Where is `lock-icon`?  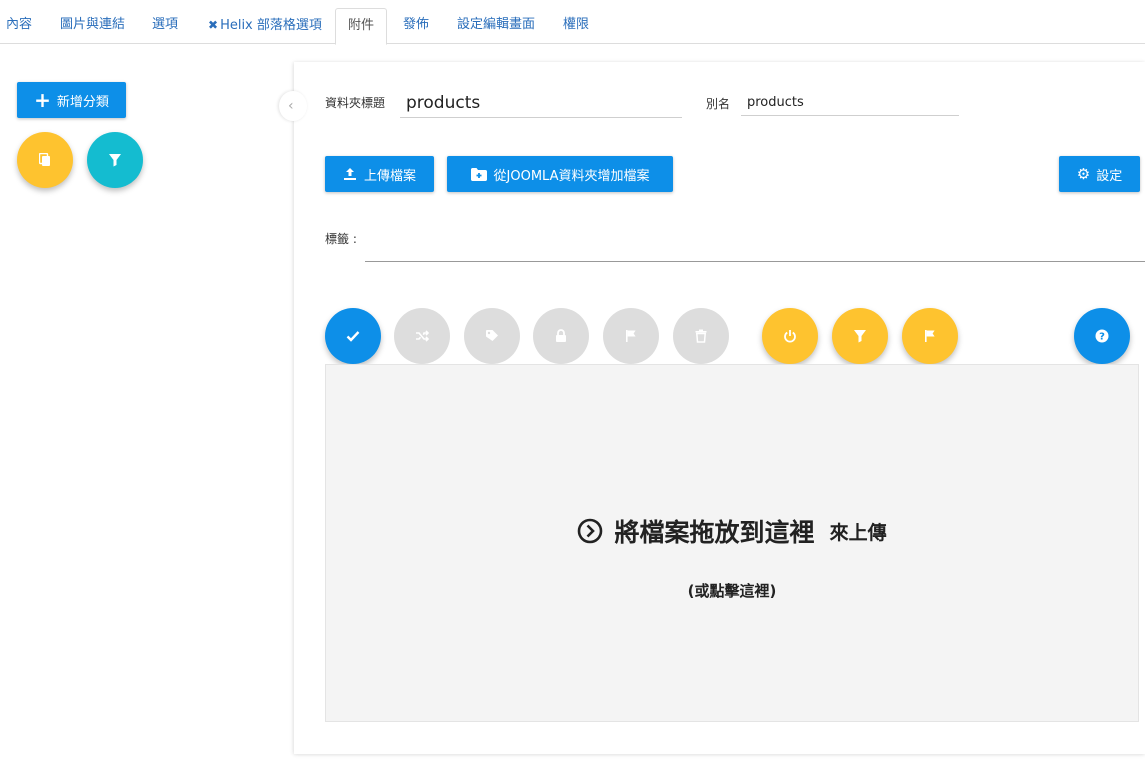 lock-icon is located at coordinates (561, 335).